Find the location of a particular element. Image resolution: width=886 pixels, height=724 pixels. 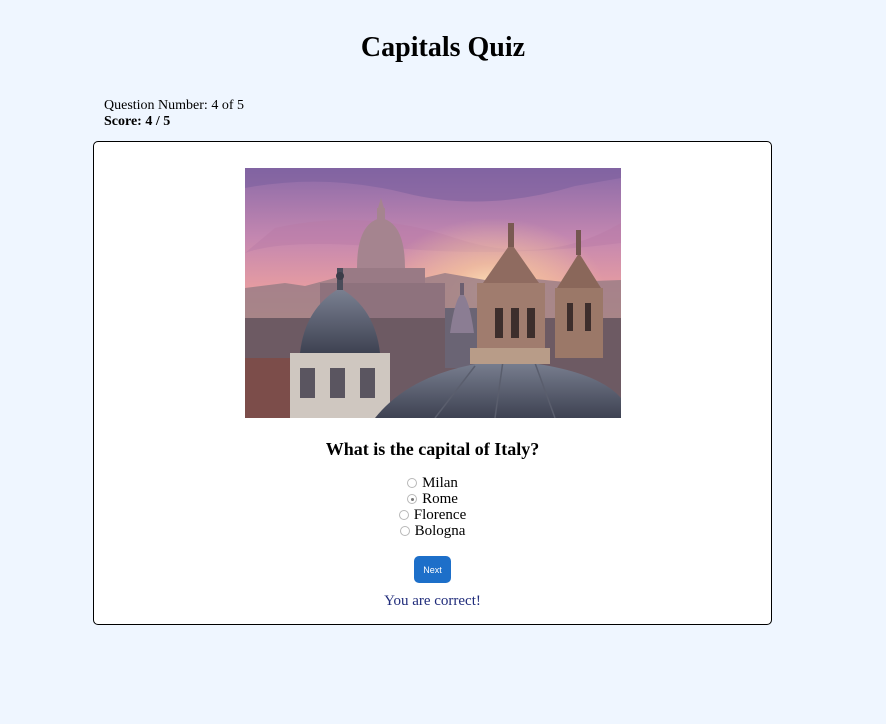

option-bologna: Bologna is located at coordinates (432, 531).